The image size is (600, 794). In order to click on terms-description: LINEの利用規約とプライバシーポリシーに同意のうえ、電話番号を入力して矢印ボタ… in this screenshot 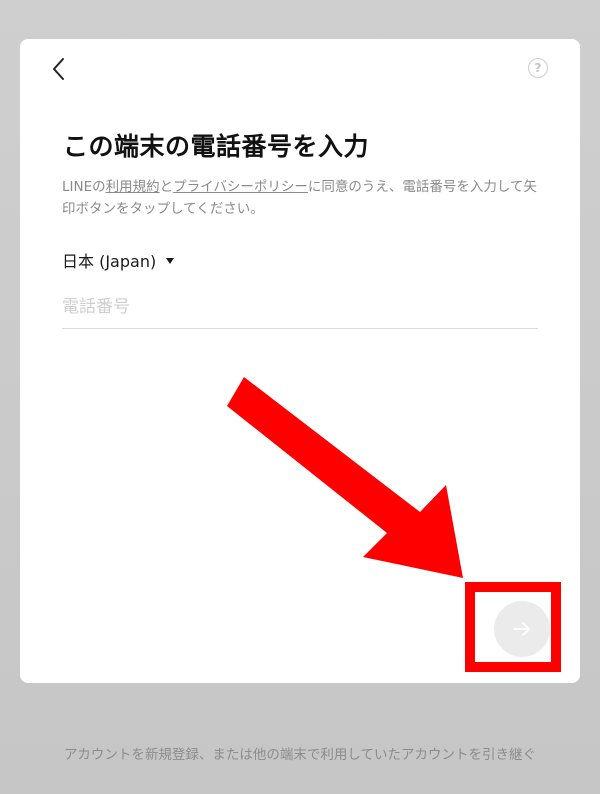, I will do `click(304, 198)`.